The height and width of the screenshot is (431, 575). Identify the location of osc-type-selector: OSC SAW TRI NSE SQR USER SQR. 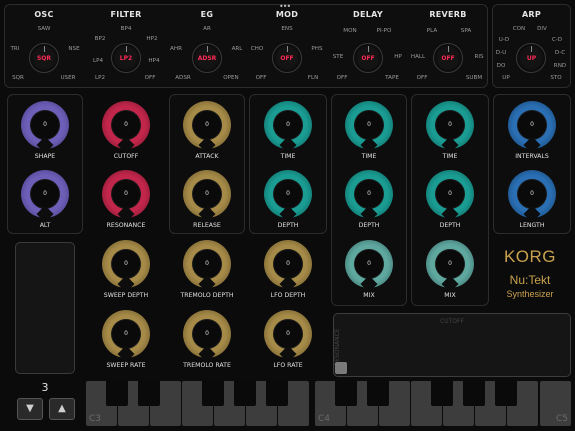
(44, 46).